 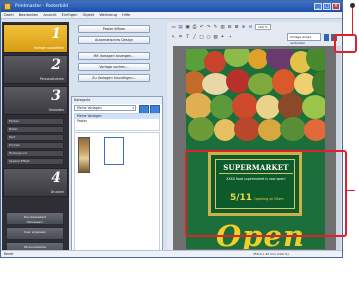 What do you see at coordinates (117, 193) in the screenshot?
I see `thumbnail-area` at bounding box center [117, 193].